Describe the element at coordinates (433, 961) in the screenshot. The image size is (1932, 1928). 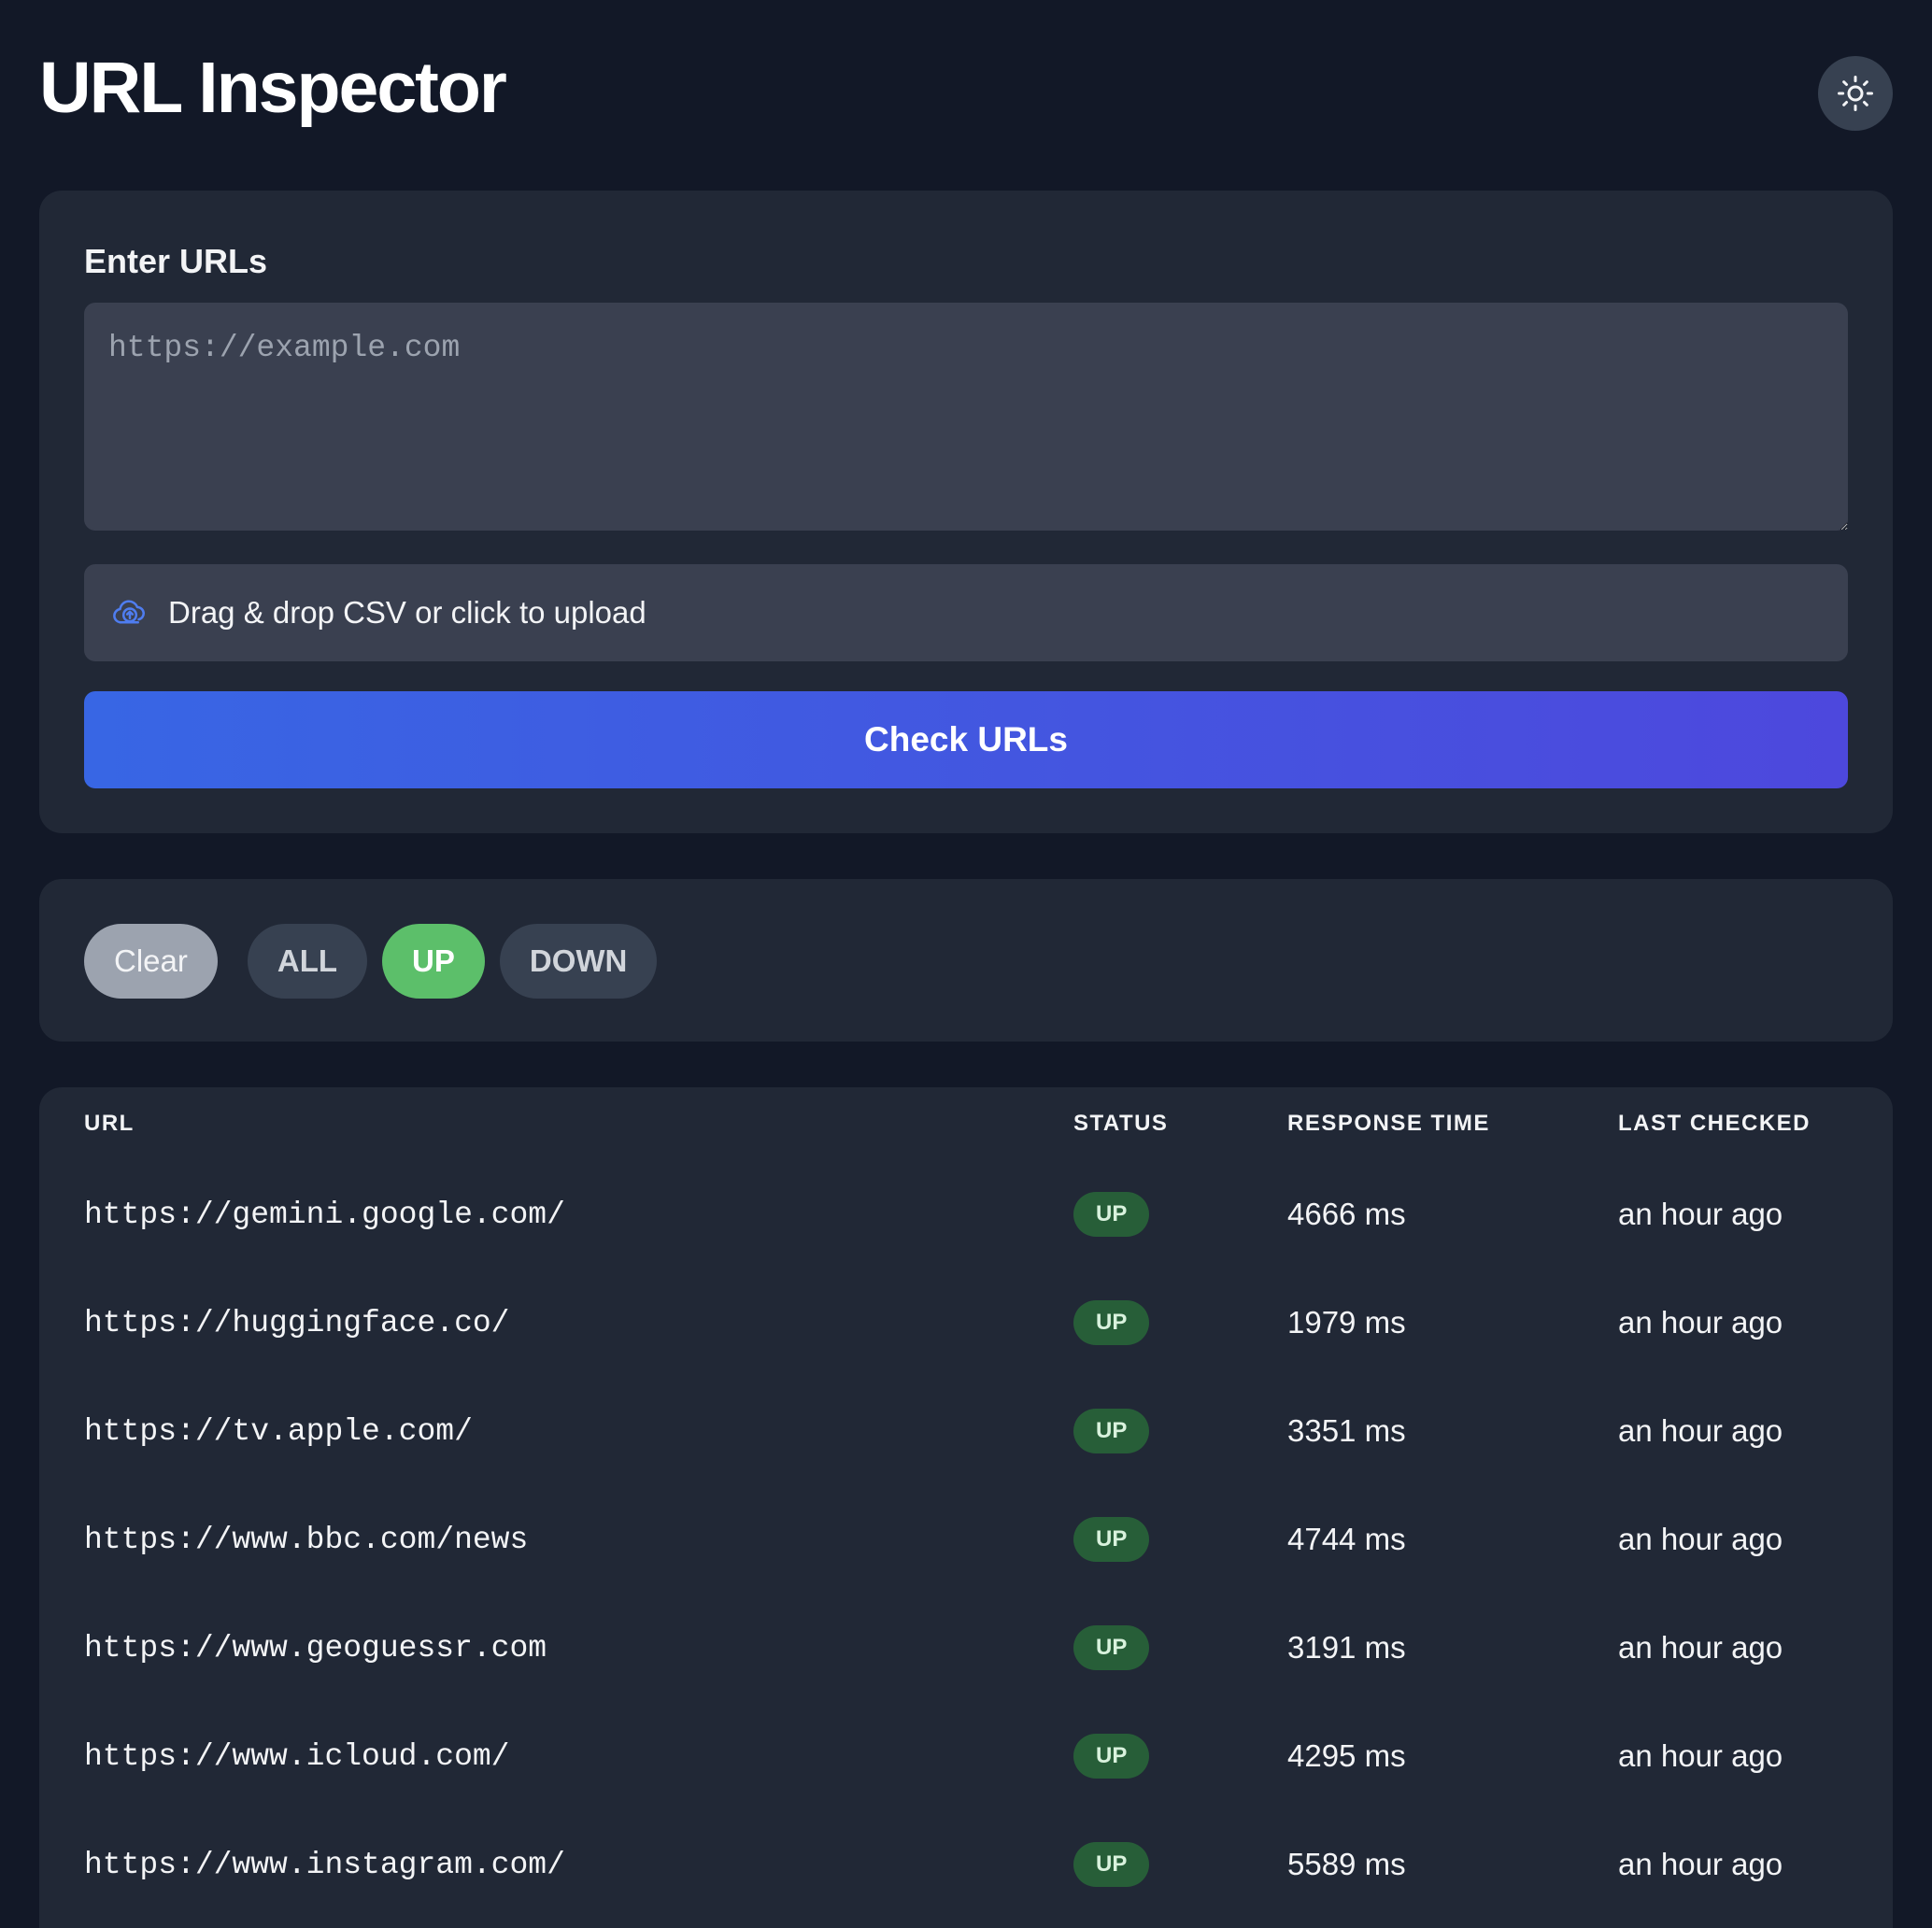
I see `filter-up-button: UP` at that location.